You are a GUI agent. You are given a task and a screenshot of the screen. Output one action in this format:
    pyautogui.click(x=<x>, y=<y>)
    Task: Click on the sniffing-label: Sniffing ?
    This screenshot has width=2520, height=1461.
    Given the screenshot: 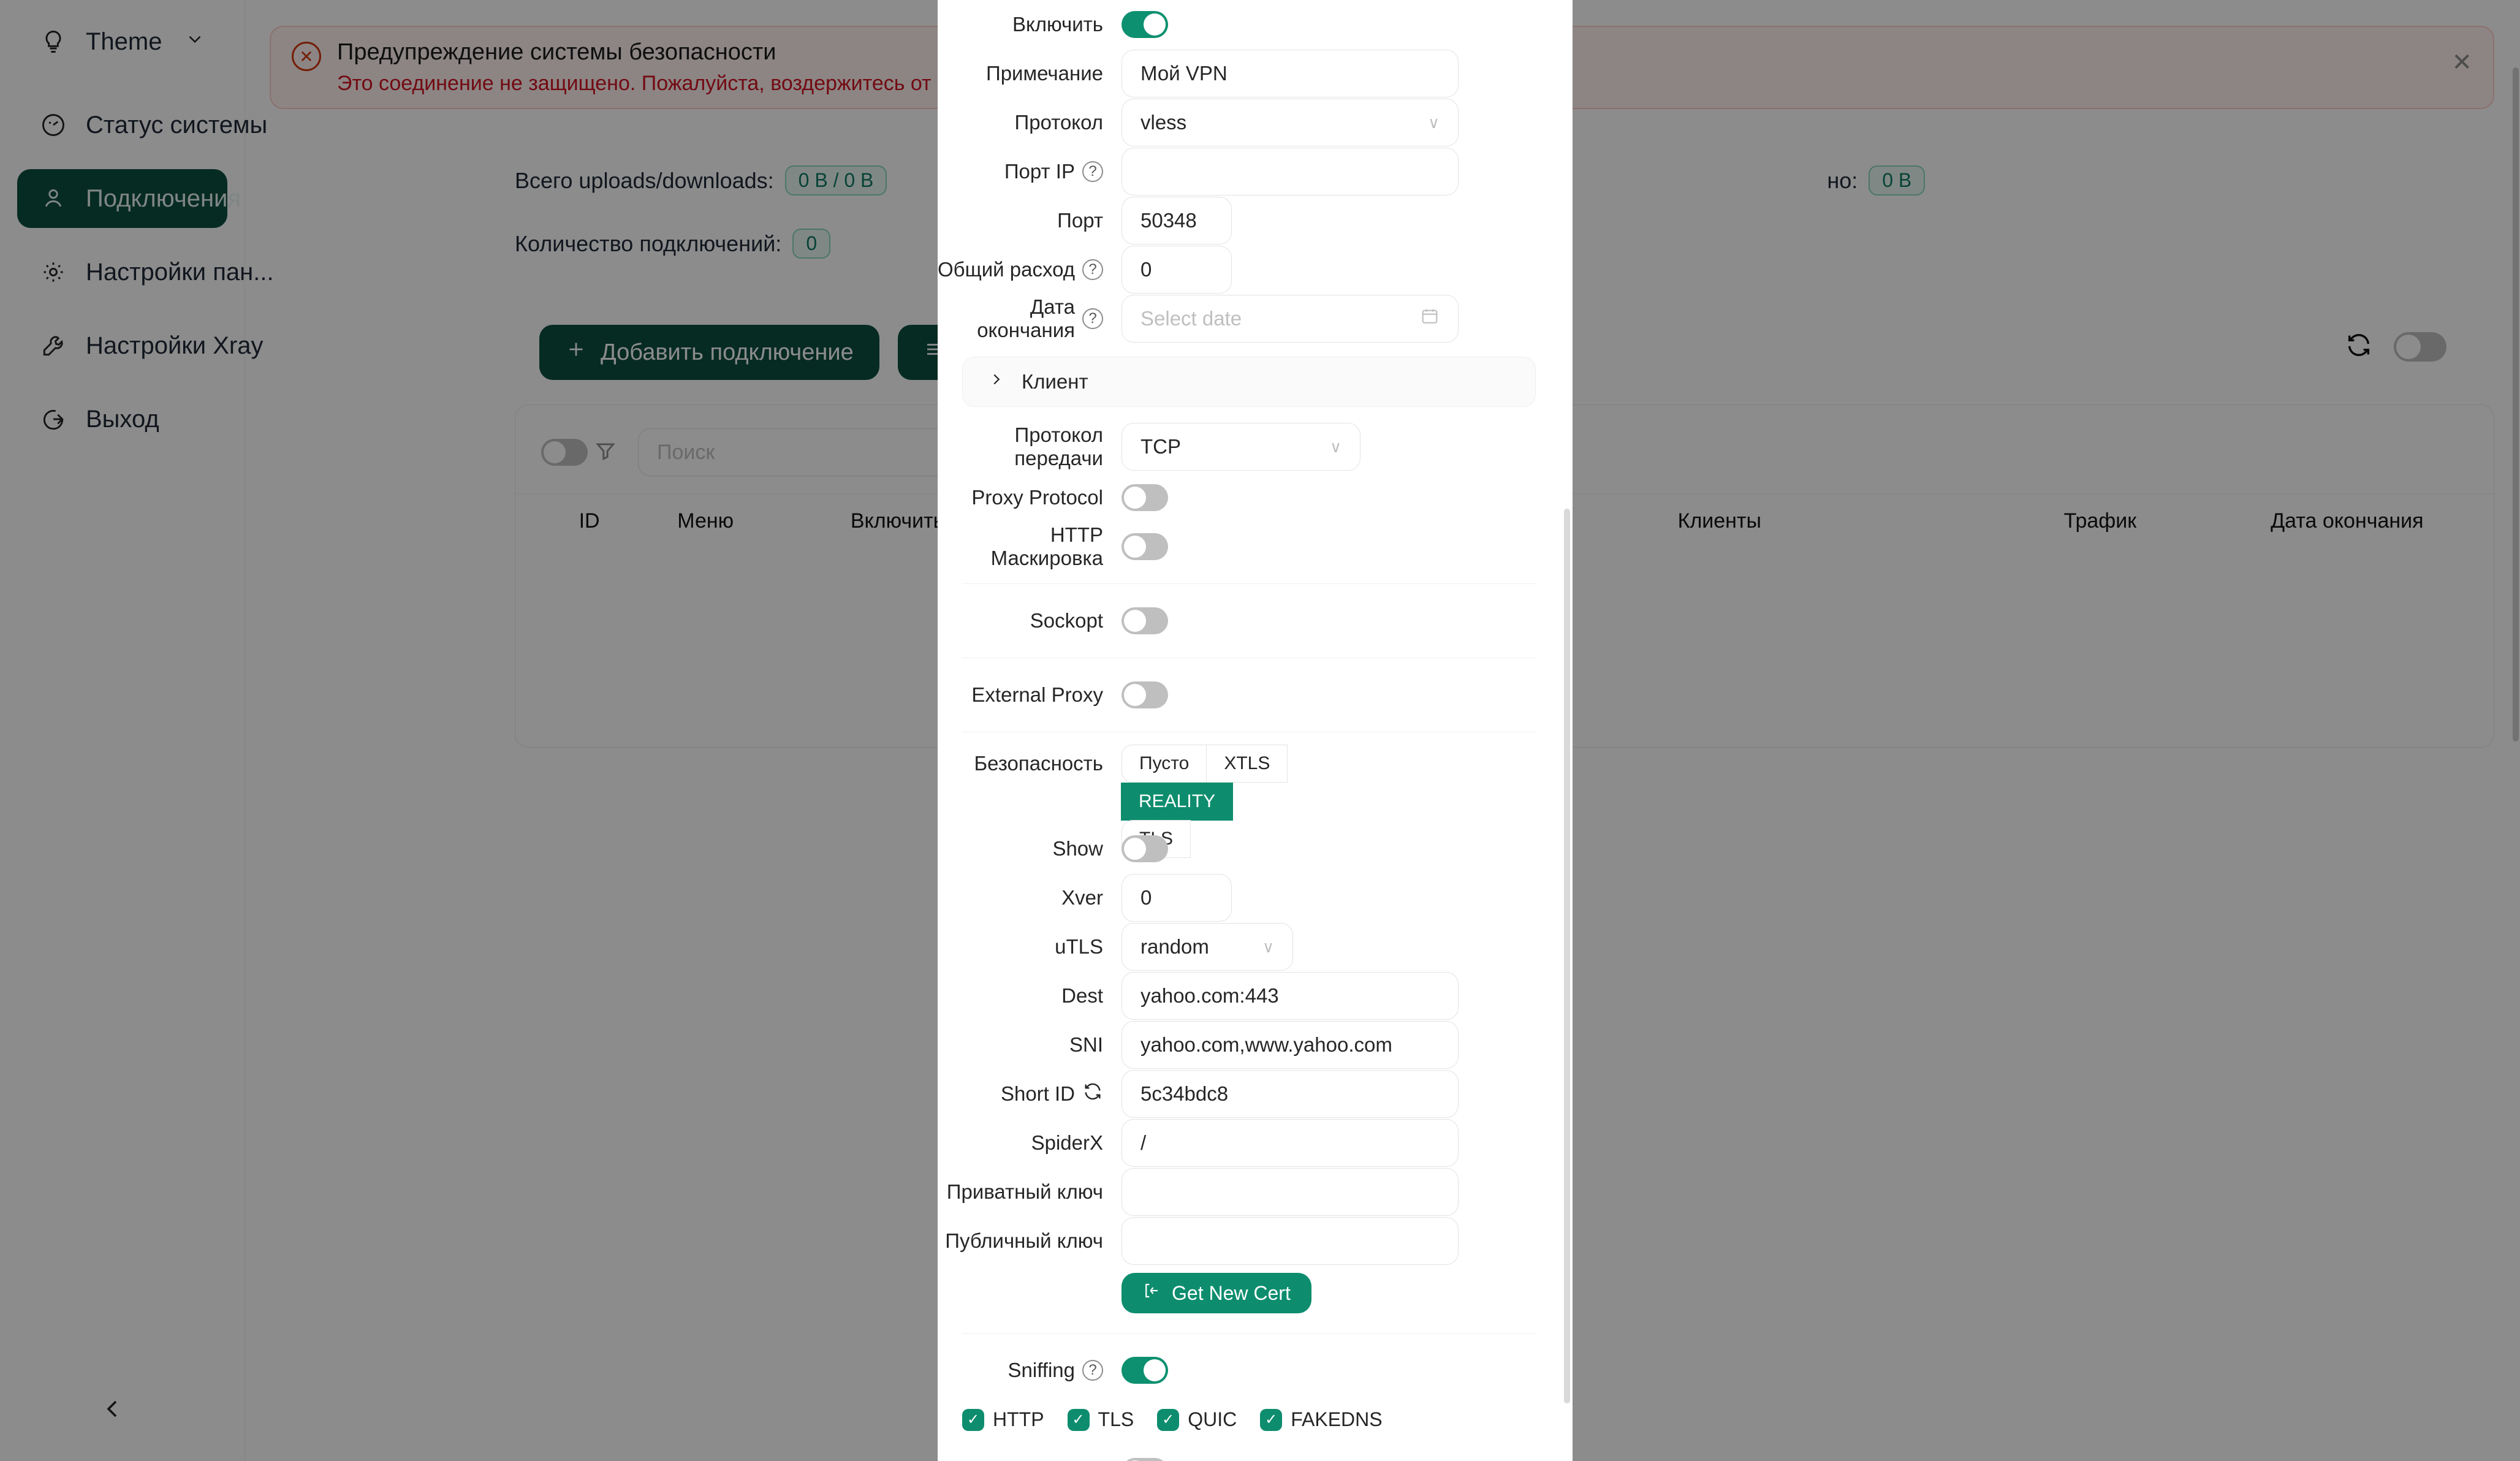 What is the action you would take?
    pyautogui.click(x=1029, y=1370)
    